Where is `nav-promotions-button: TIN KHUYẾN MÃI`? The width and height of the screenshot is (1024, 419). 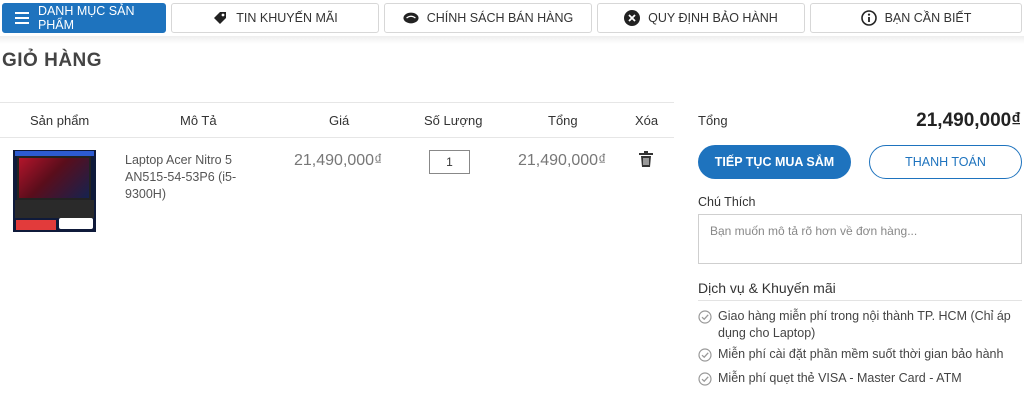
nav-promotions-button: TIN KHUYẾN MÃI is located at coordinates (275, 18).